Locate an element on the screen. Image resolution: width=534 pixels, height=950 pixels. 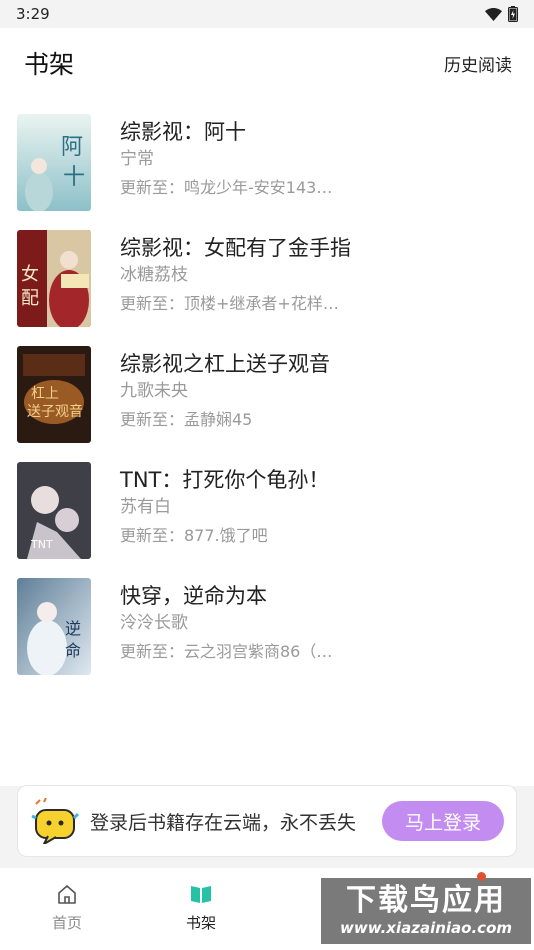
status-bar: 3:29 is located at coordinates (267, 14).